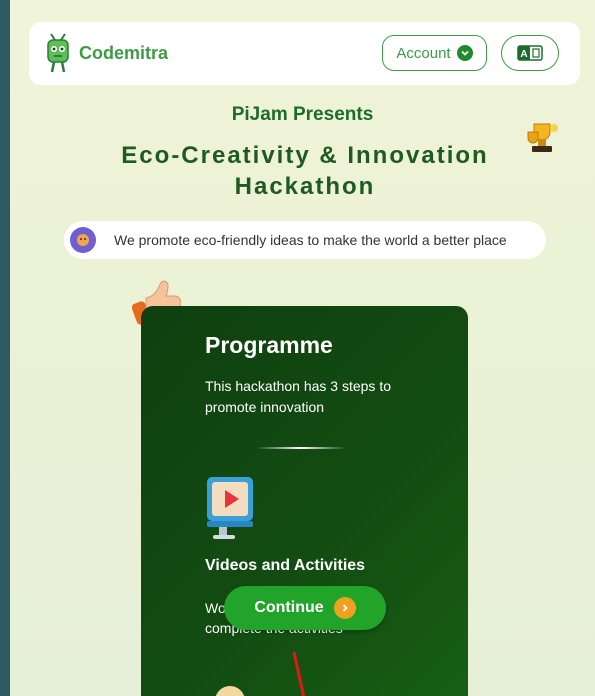 The width and height of the screenshot is (595, 696). I want to click on mascot-avatar-icon, so click(83, 240).